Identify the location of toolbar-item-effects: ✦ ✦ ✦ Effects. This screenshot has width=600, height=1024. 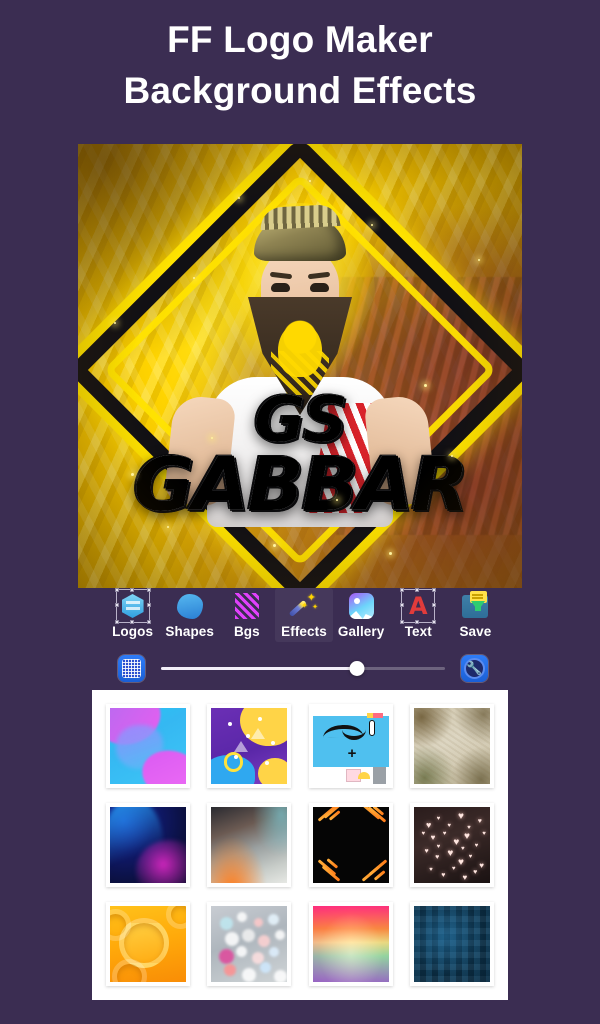
(304, 615).